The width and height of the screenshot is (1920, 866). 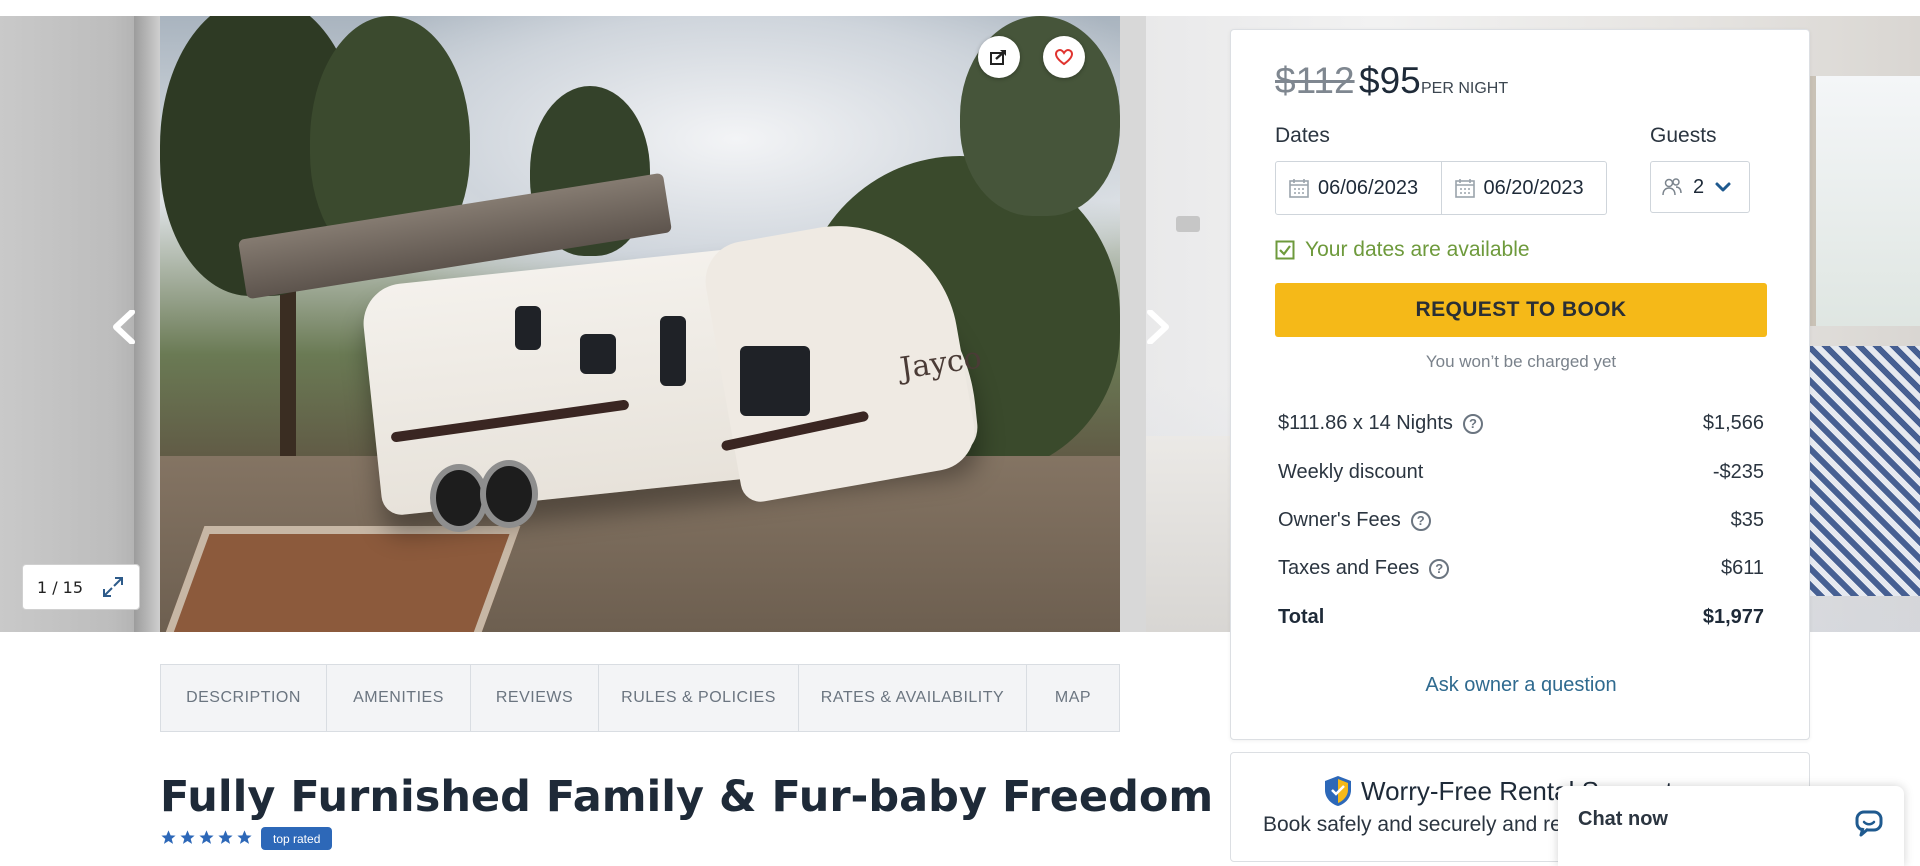 I want to click on guests-select: 2, so click(x=1700, y=187).